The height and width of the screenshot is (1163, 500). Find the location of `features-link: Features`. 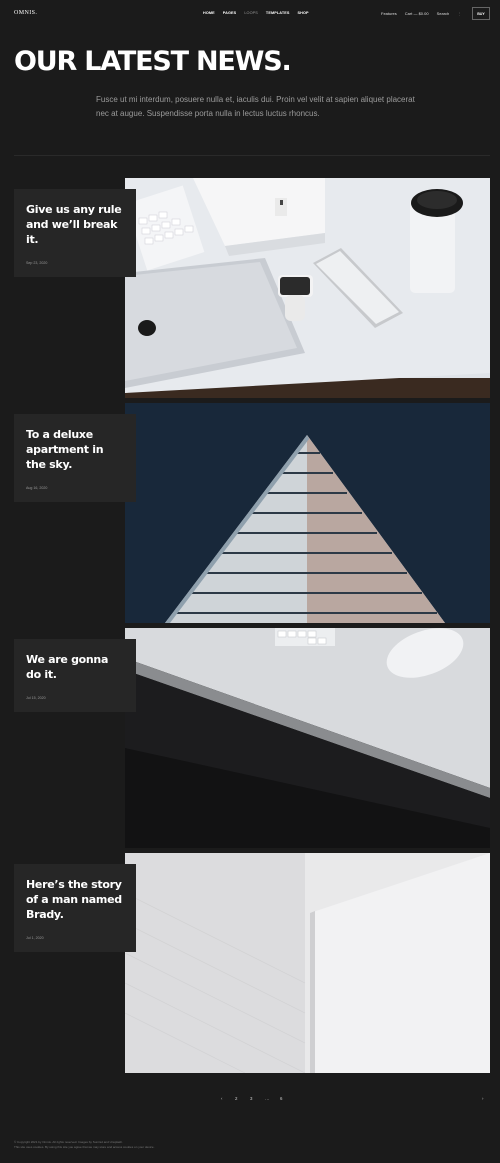

features-link: Features is located at coordinates (389, 13).